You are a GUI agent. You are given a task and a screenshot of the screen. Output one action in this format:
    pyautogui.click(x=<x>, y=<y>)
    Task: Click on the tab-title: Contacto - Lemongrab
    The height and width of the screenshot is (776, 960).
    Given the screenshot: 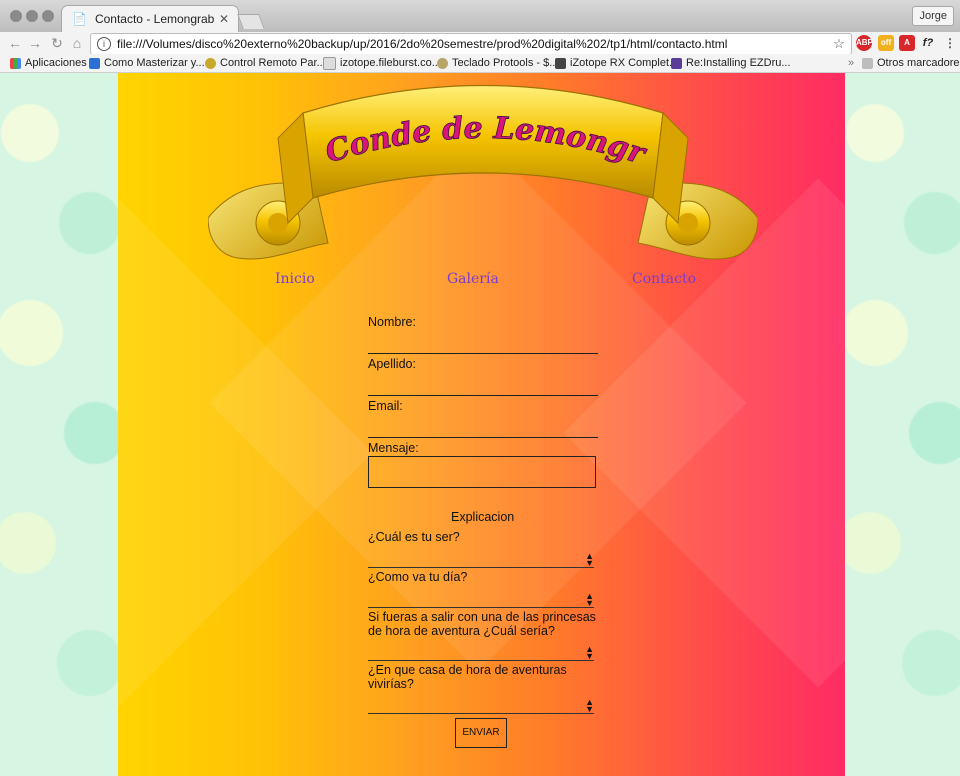 What is the action you would take?
    pyautogui.click(x=154, y=19)
    